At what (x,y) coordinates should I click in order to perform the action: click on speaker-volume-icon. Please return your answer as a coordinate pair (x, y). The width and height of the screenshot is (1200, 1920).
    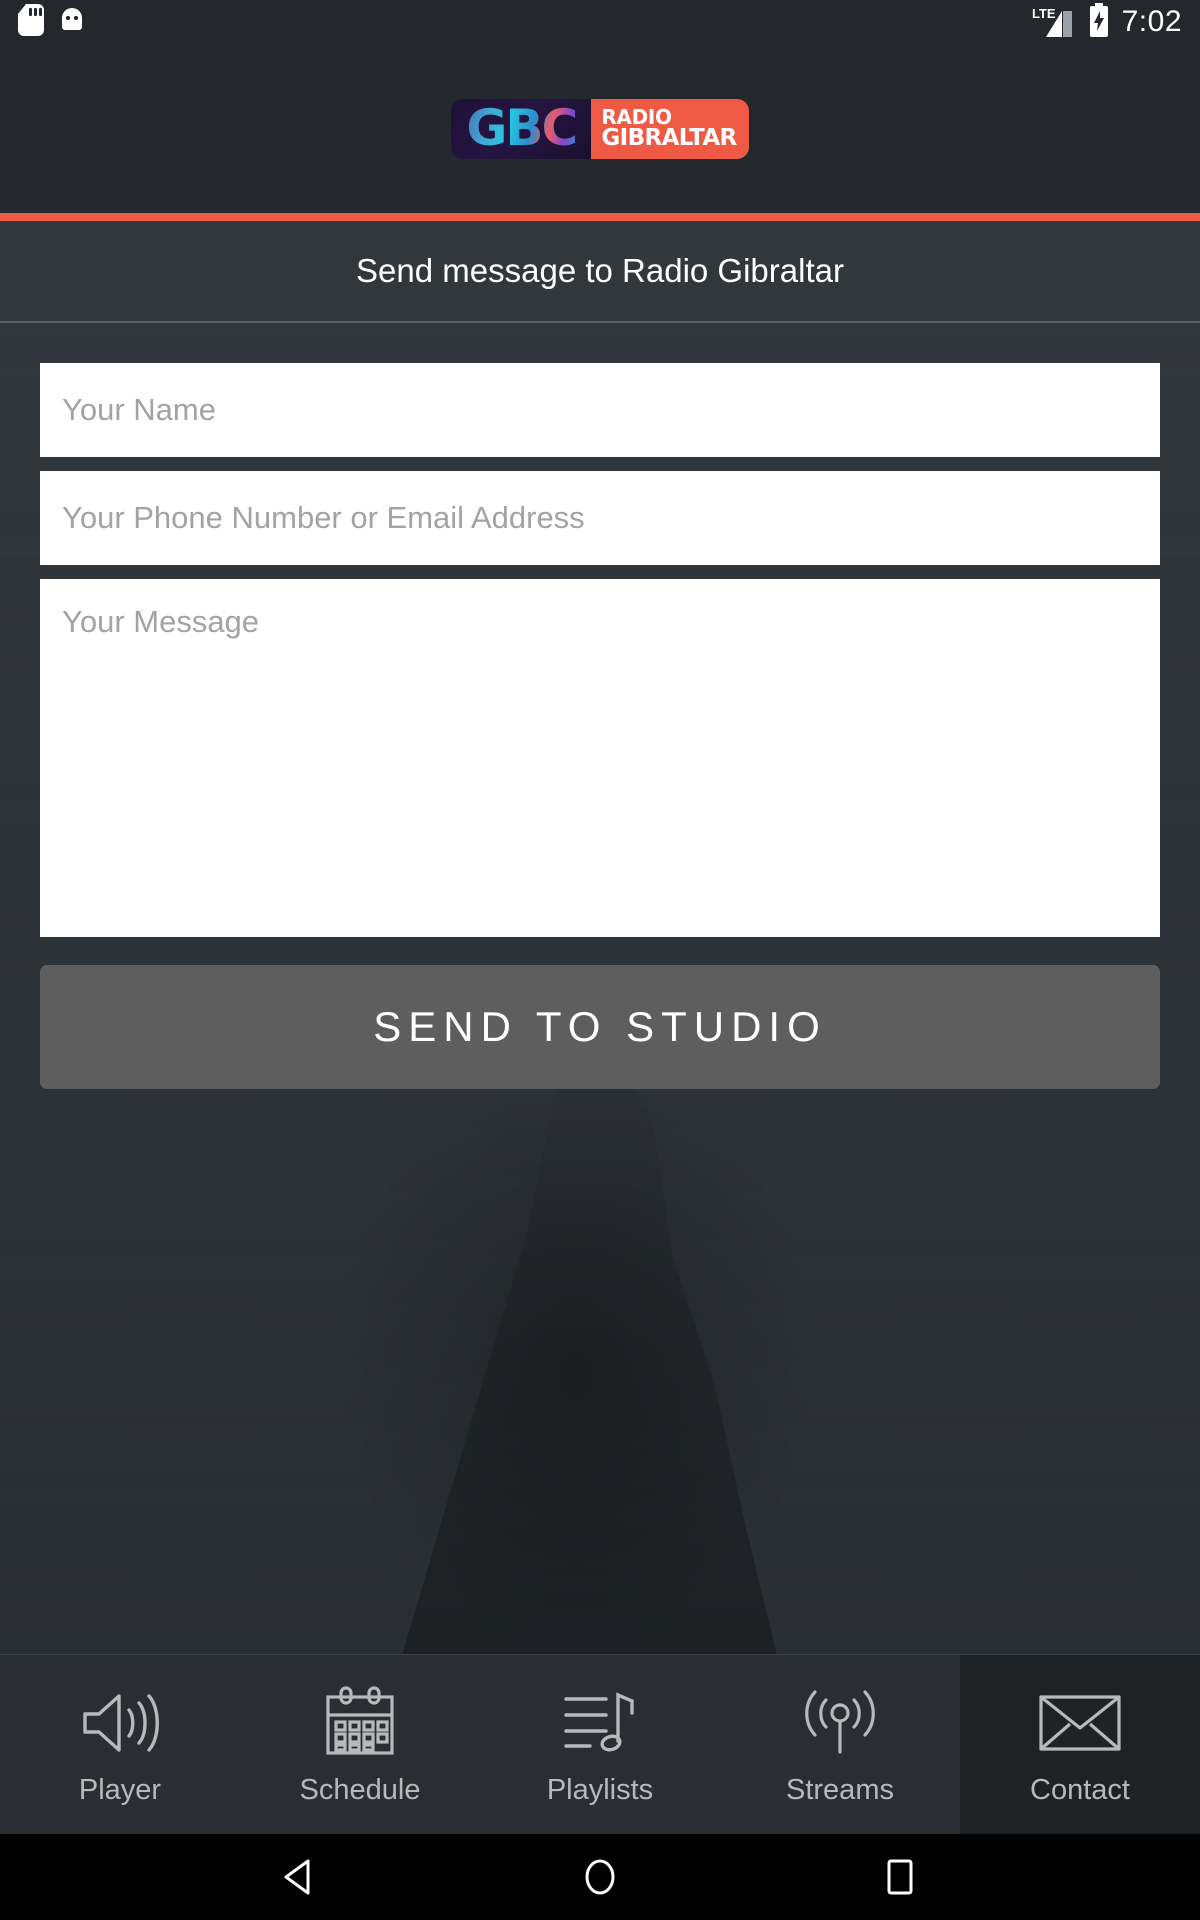
    Looking at the image, I should click on (120, 1723).